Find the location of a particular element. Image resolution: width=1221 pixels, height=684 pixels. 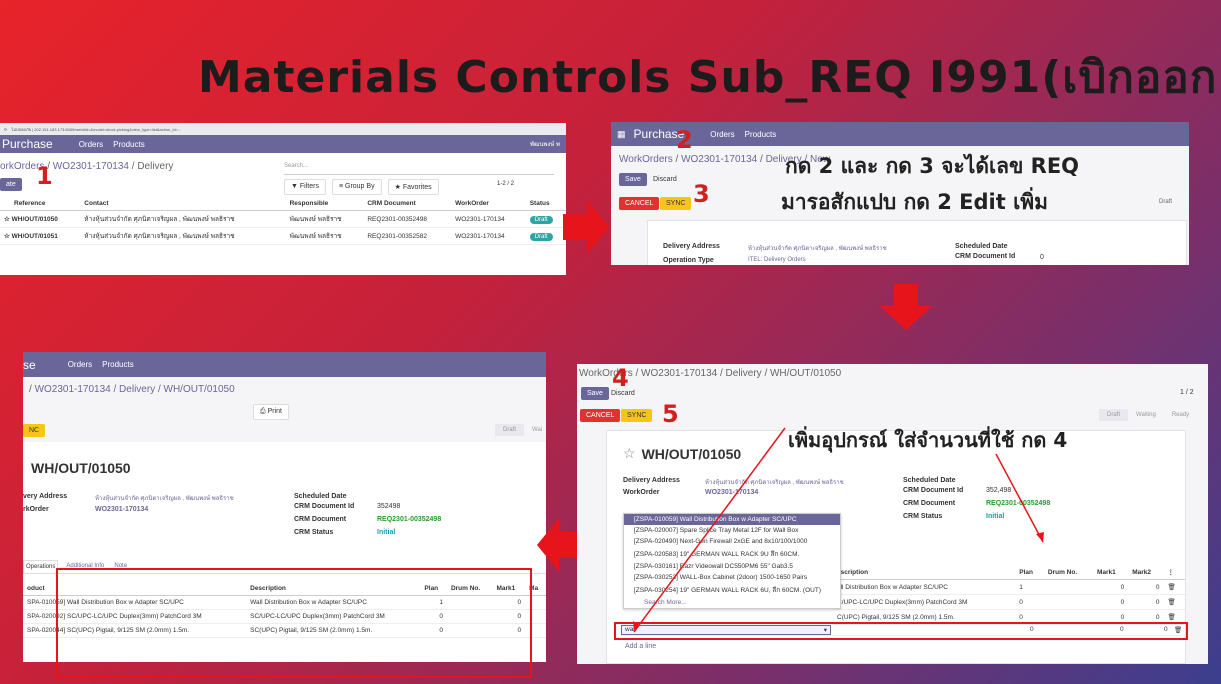

pointer-arrowhead-right is located at coordinates (1040, 537).